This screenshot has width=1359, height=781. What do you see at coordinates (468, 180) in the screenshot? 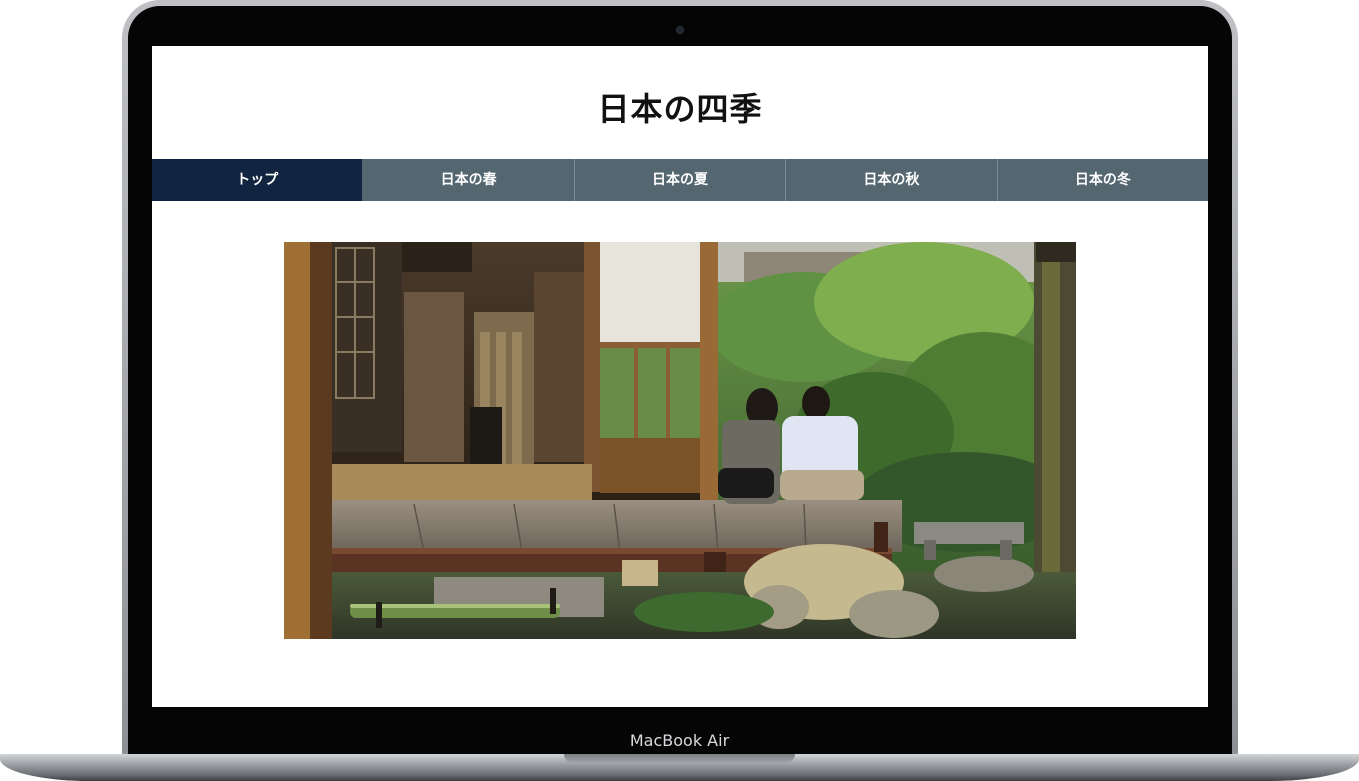
I see `nav-item-spring: 日本の春` at bounding box center [468, 180].